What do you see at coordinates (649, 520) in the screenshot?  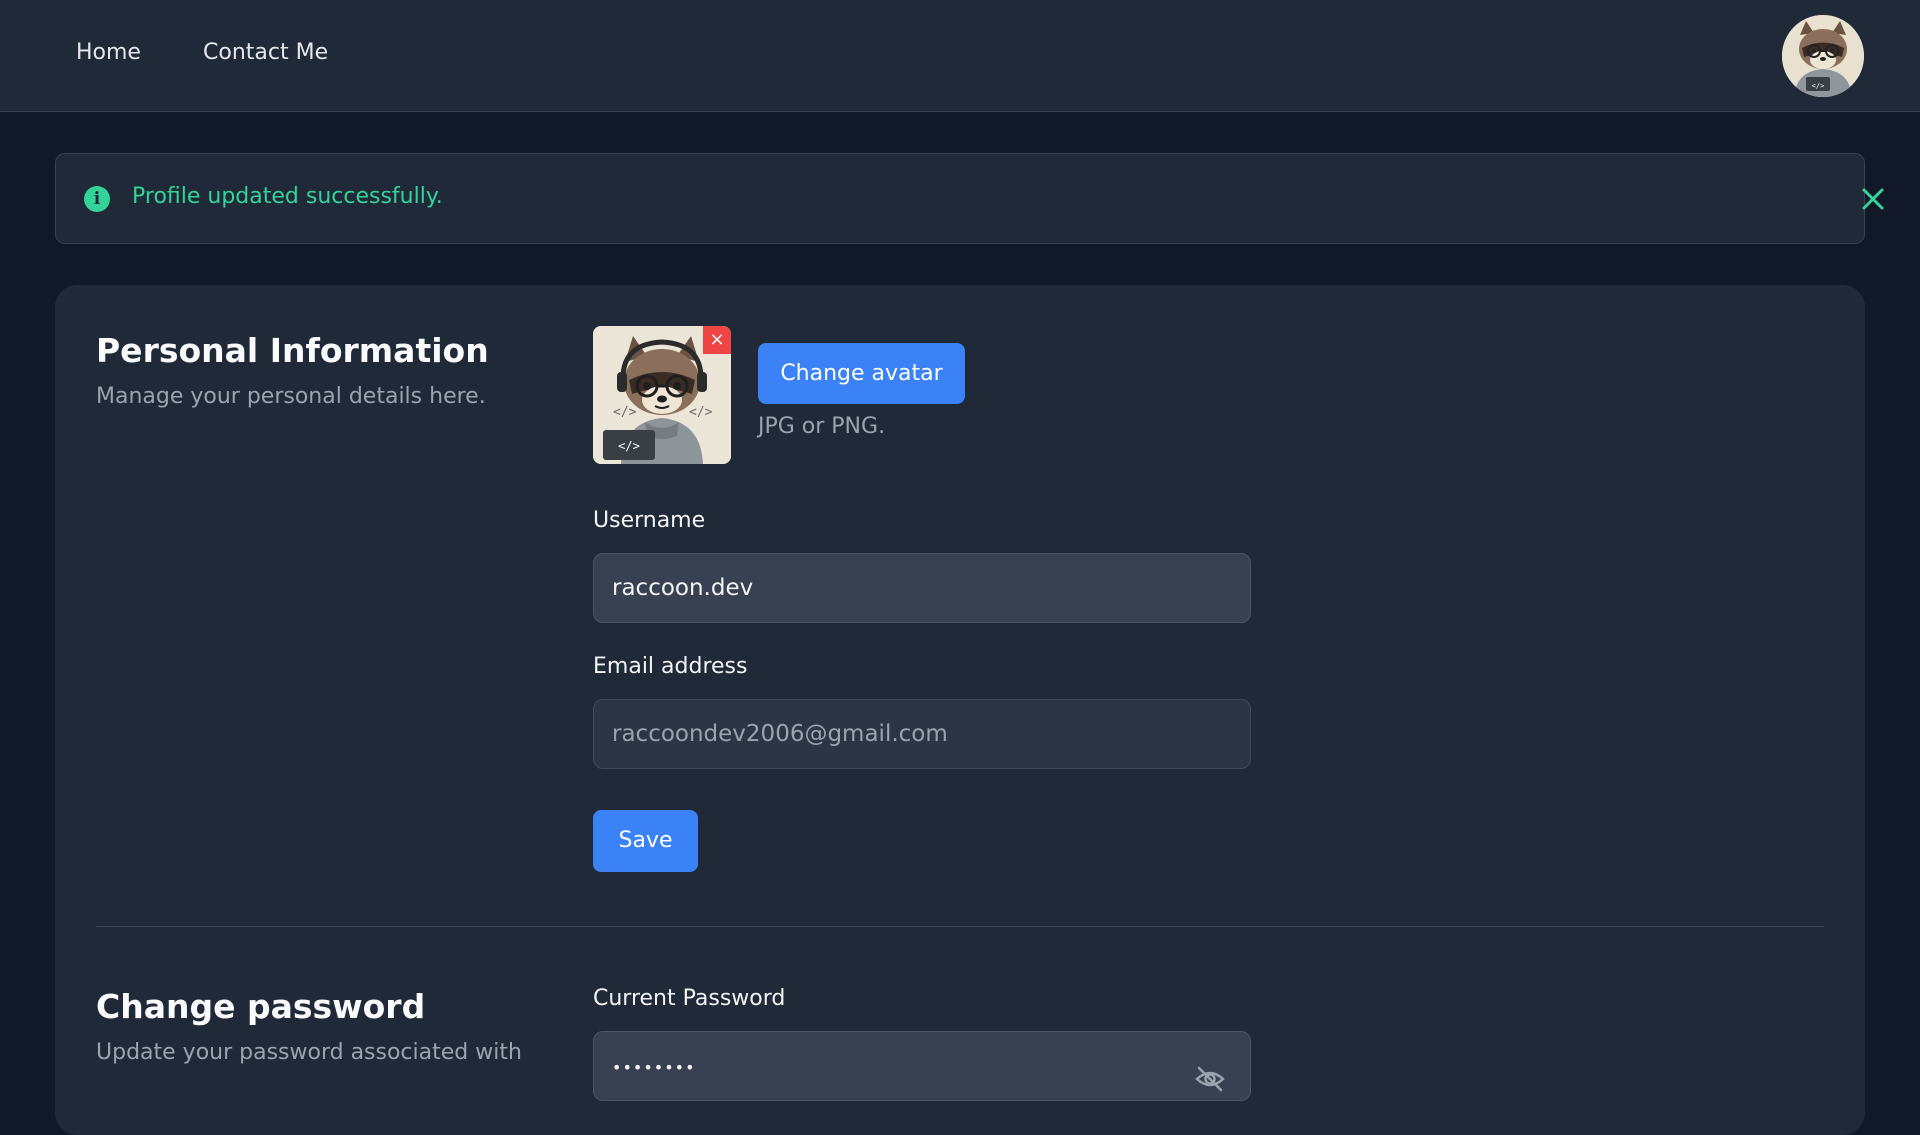 I see `username-label: Username` at bounding box center [649, 520].